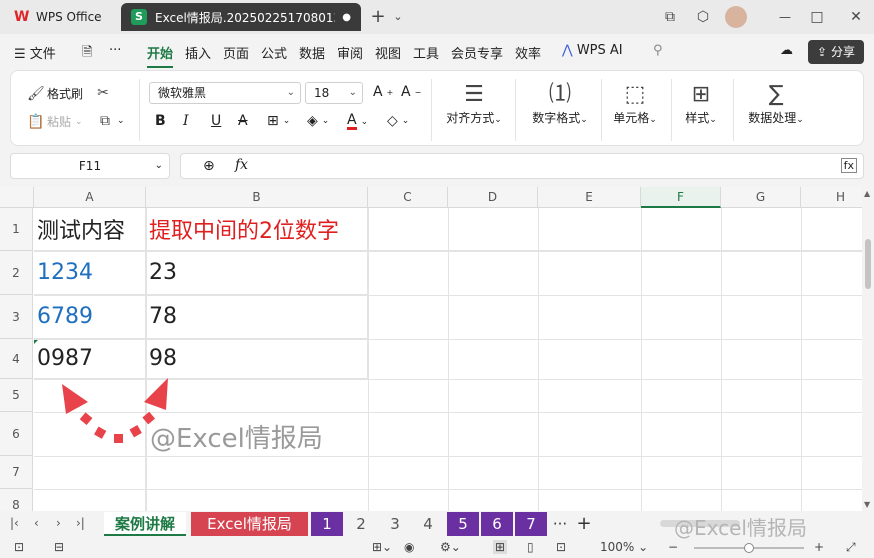 Image resolution: width=874 pixels, height=558 pixels. I want to click on scroll-down-icon: ▼, so click(867, 504).